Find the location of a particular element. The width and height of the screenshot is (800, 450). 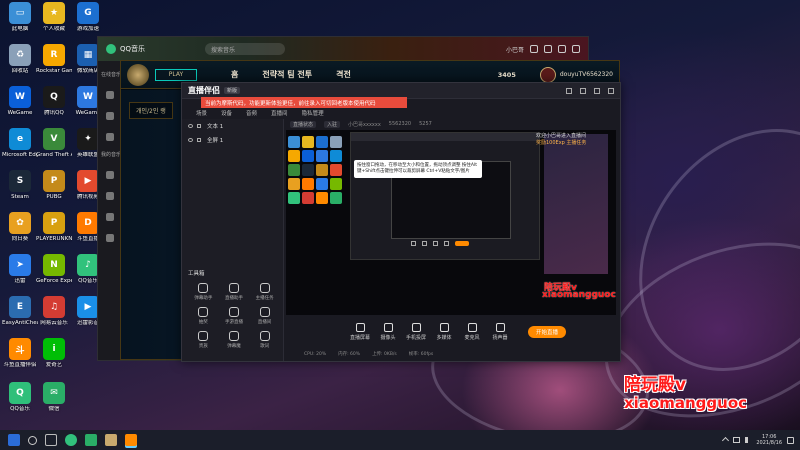

toolbox-item: 歌词 is located at coordinates (264, 340).